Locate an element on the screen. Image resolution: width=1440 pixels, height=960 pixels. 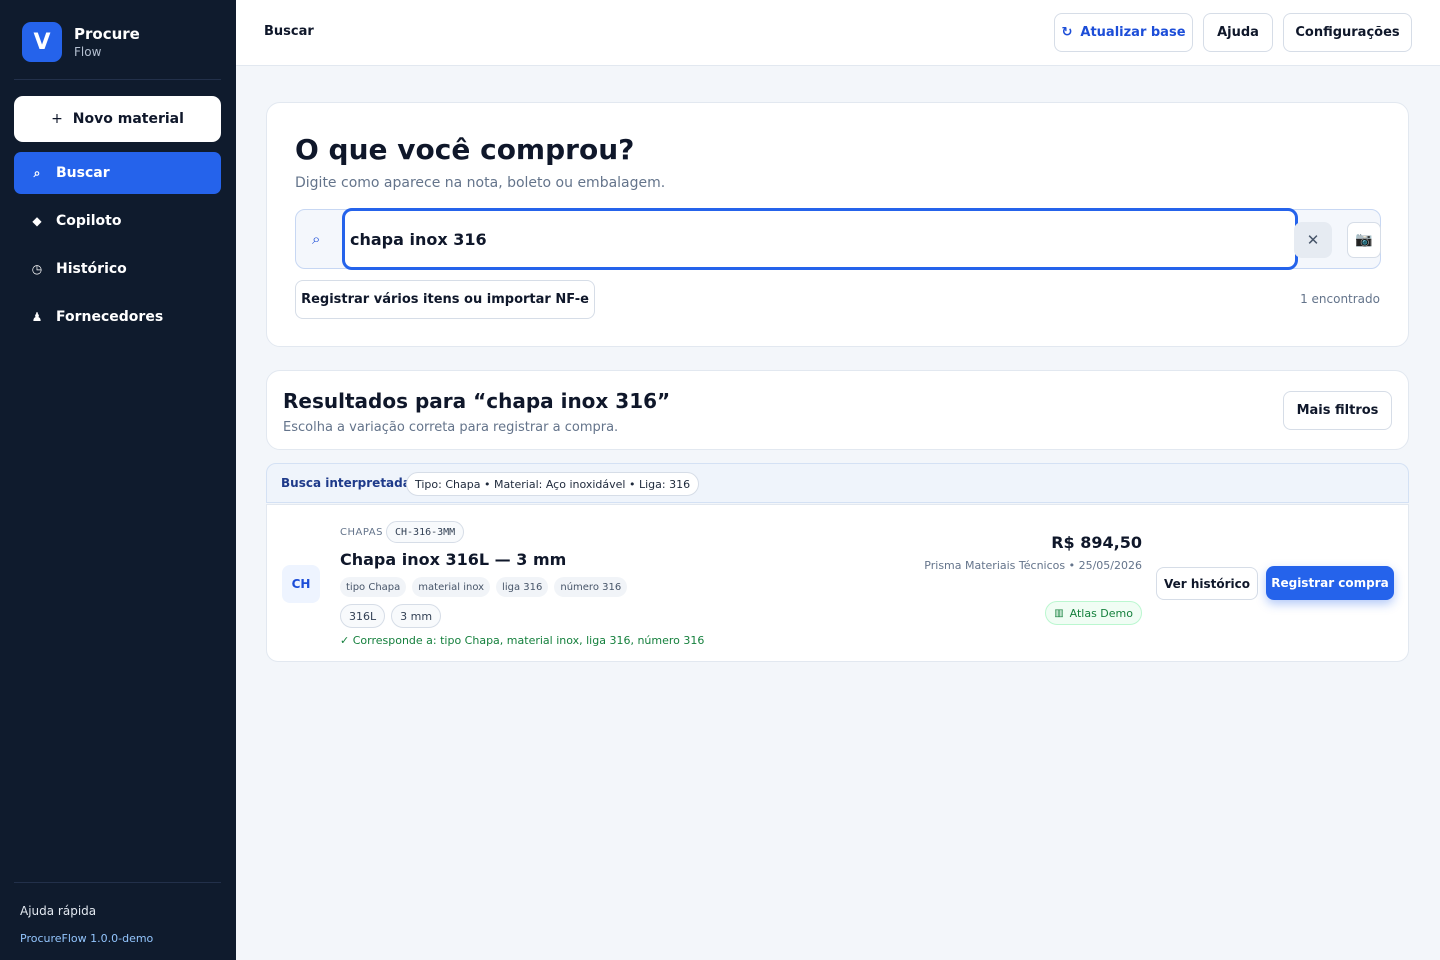
sidebar-item-label: Histórico is located at coordinates (91, 269).